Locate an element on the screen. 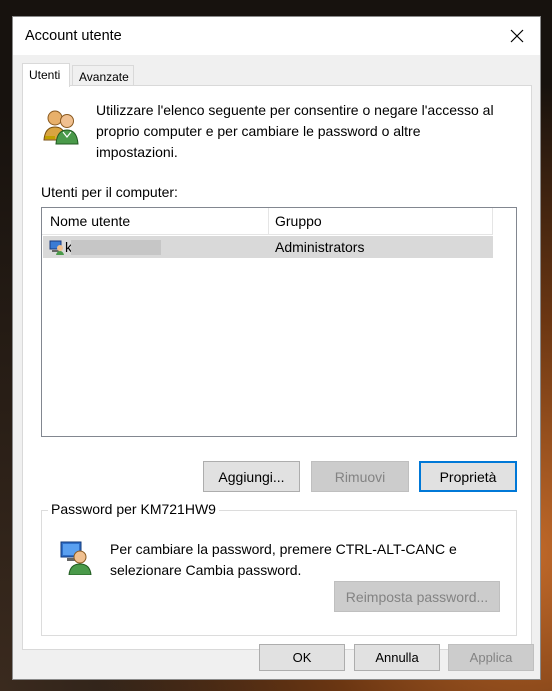 The image size is (552, 691). users-icon is located at coordinates (61, 127).